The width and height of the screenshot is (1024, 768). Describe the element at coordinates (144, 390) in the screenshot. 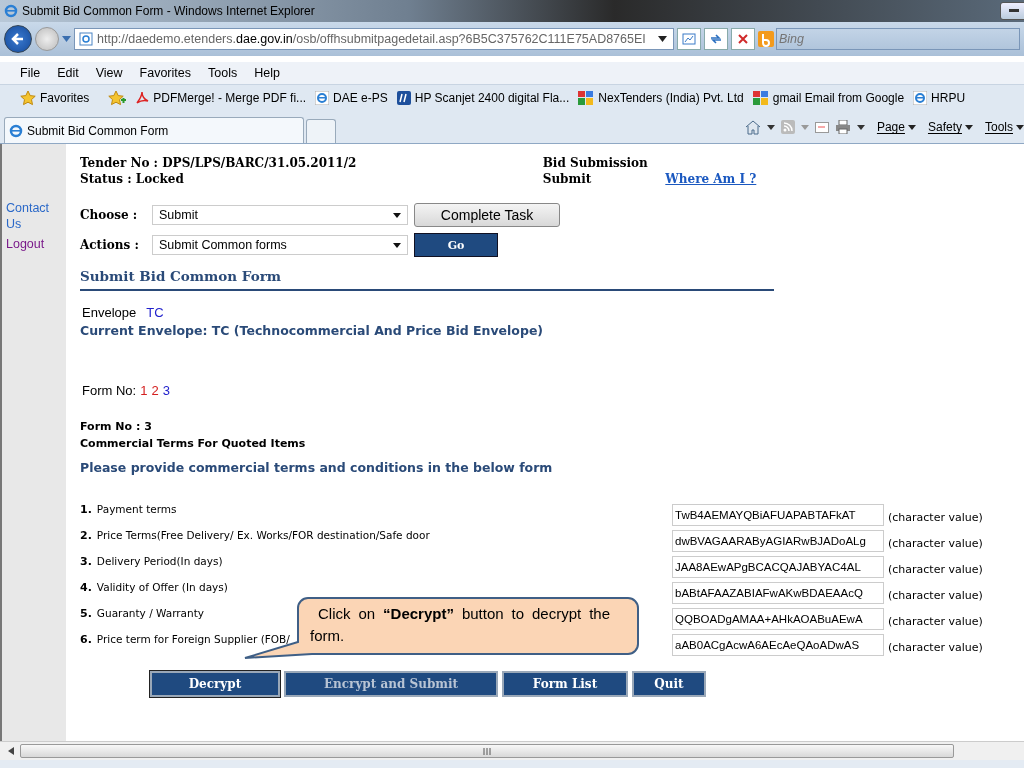

I see `form-number-link: 1` at that location.